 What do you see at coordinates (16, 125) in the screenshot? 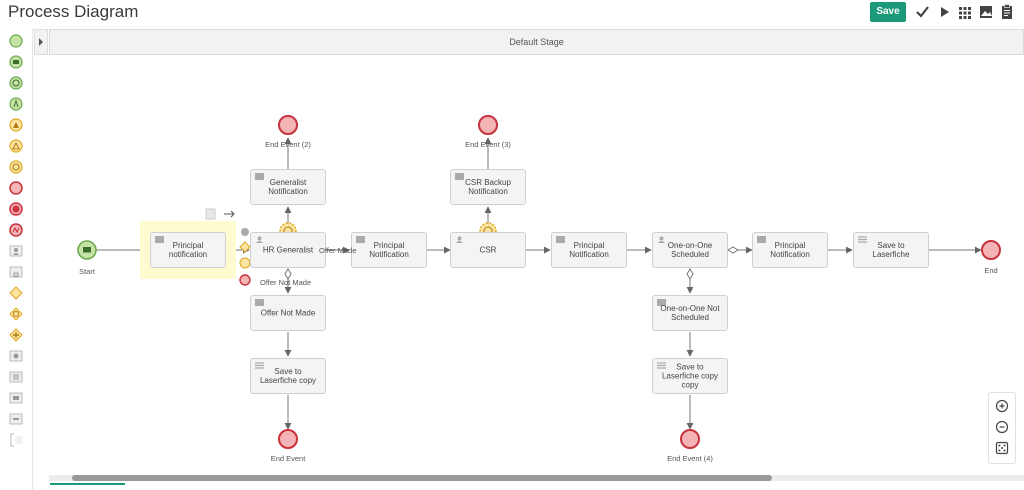
I see `escalation-event-icon` at bounding box center [16, 125].